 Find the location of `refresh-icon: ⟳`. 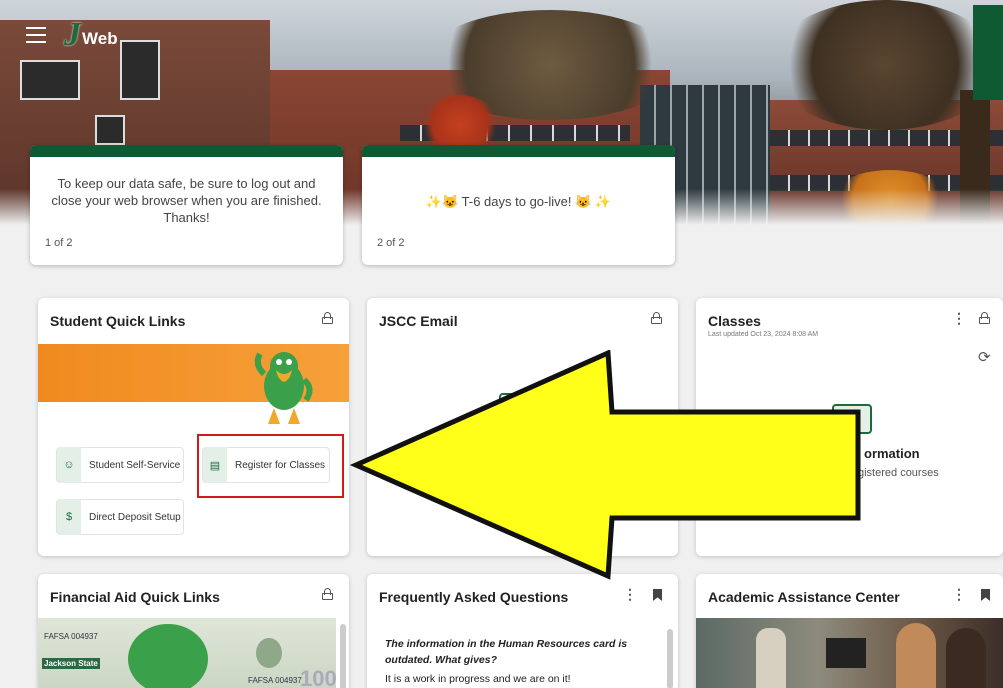

refresh-icon: ⟳ is located at coordinates (984, 357).